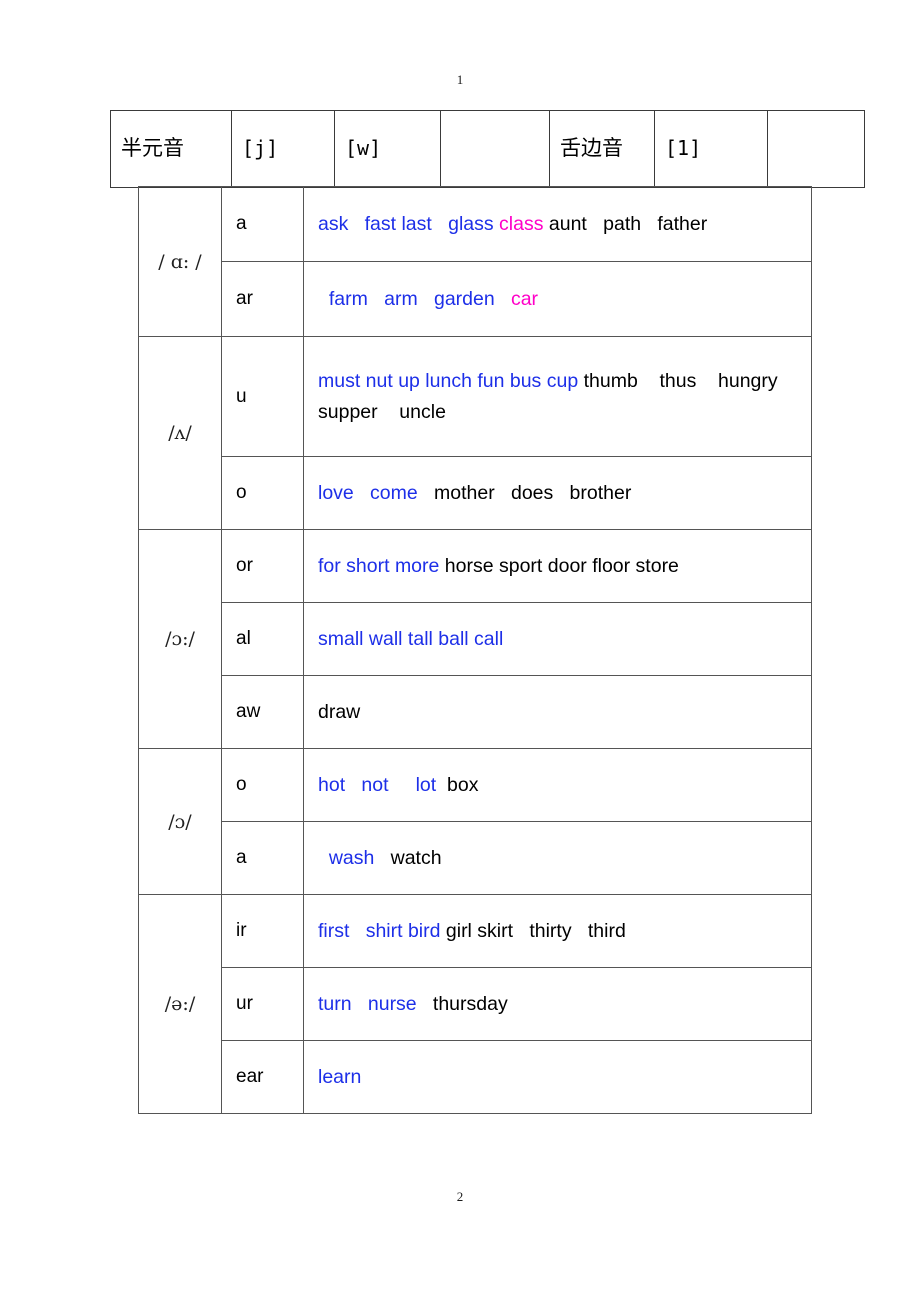  Describe the element at coordinates (532, 492) in the screenshot. I see `example-word: does` at that location.